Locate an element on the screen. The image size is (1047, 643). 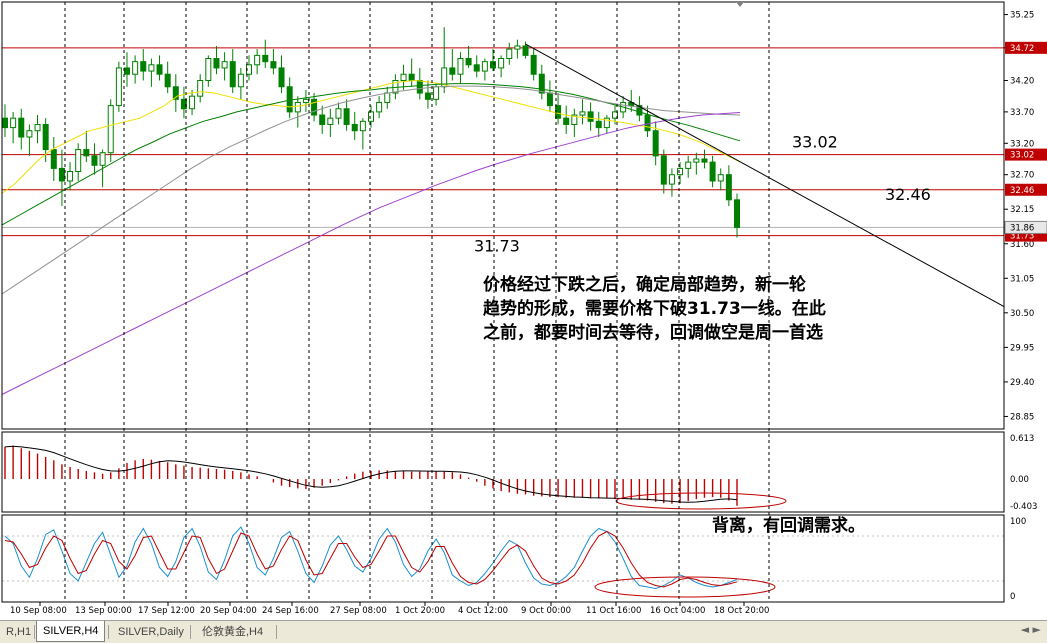
current-price-tag-label: 31.86 is located at coordinates (1022, 228).